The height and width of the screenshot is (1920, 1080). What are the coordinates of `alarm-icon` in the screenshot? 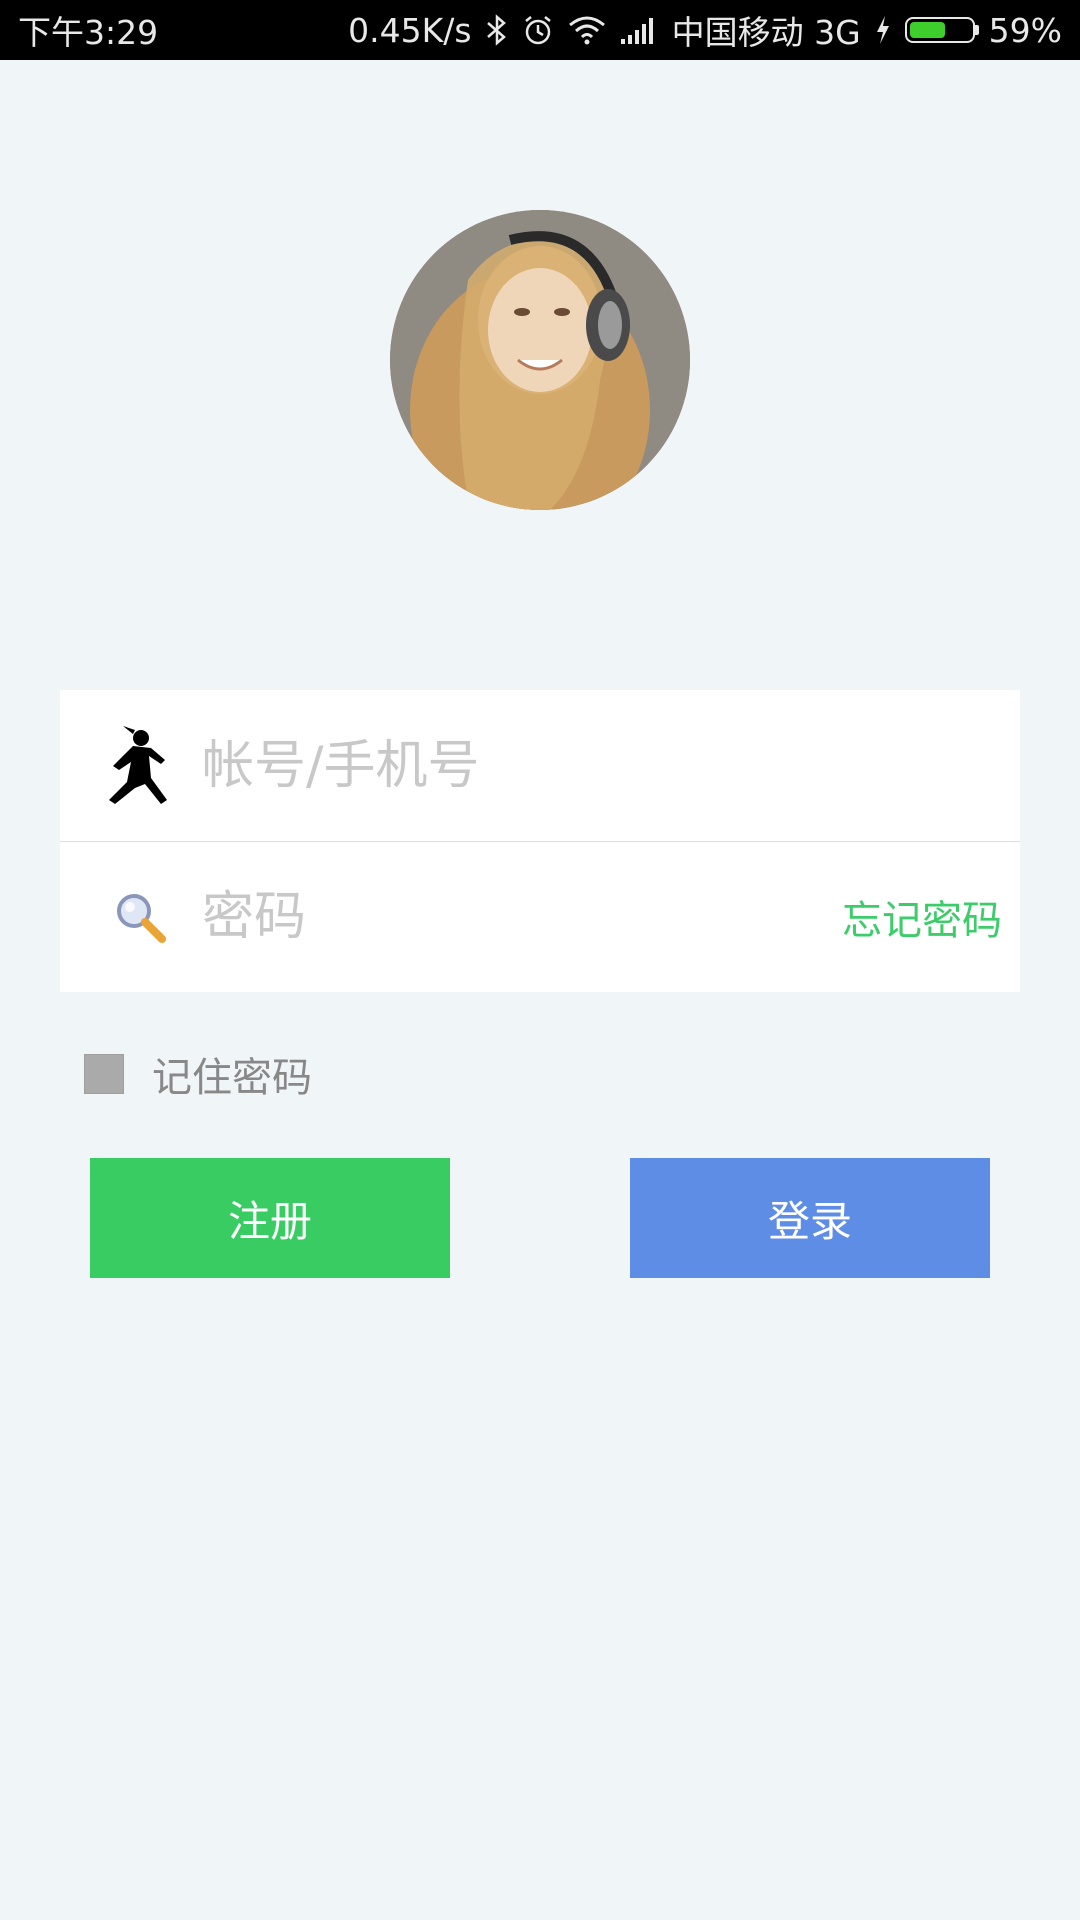 It's located at (538, 30).